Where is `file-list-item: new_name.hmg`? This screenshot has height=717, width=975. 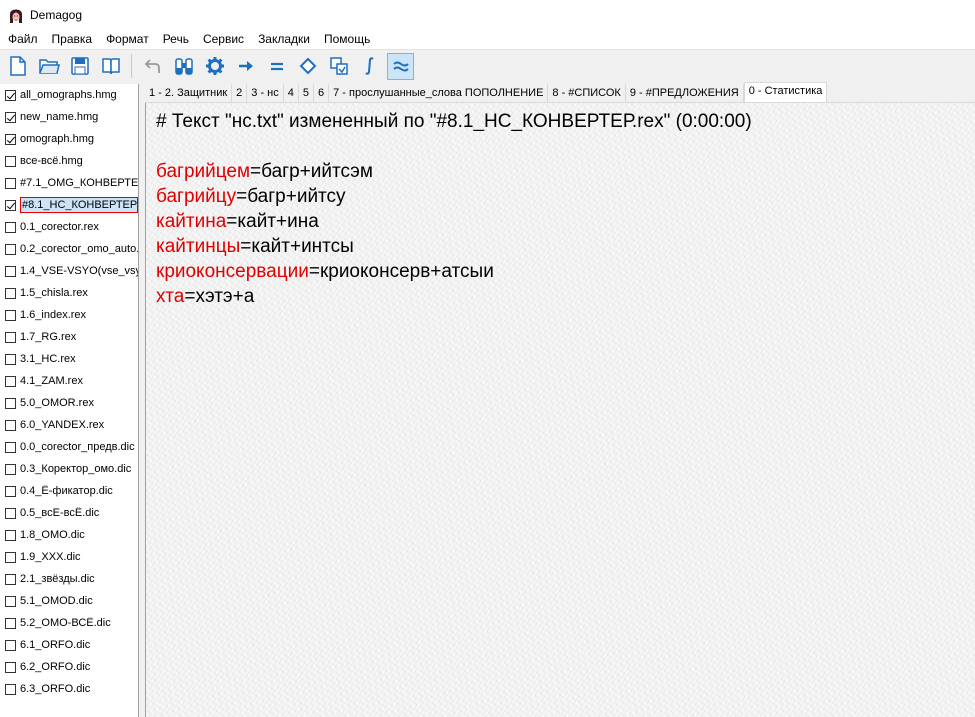 file-list-item: new_name.hmg is located at coordinates (69, 117).